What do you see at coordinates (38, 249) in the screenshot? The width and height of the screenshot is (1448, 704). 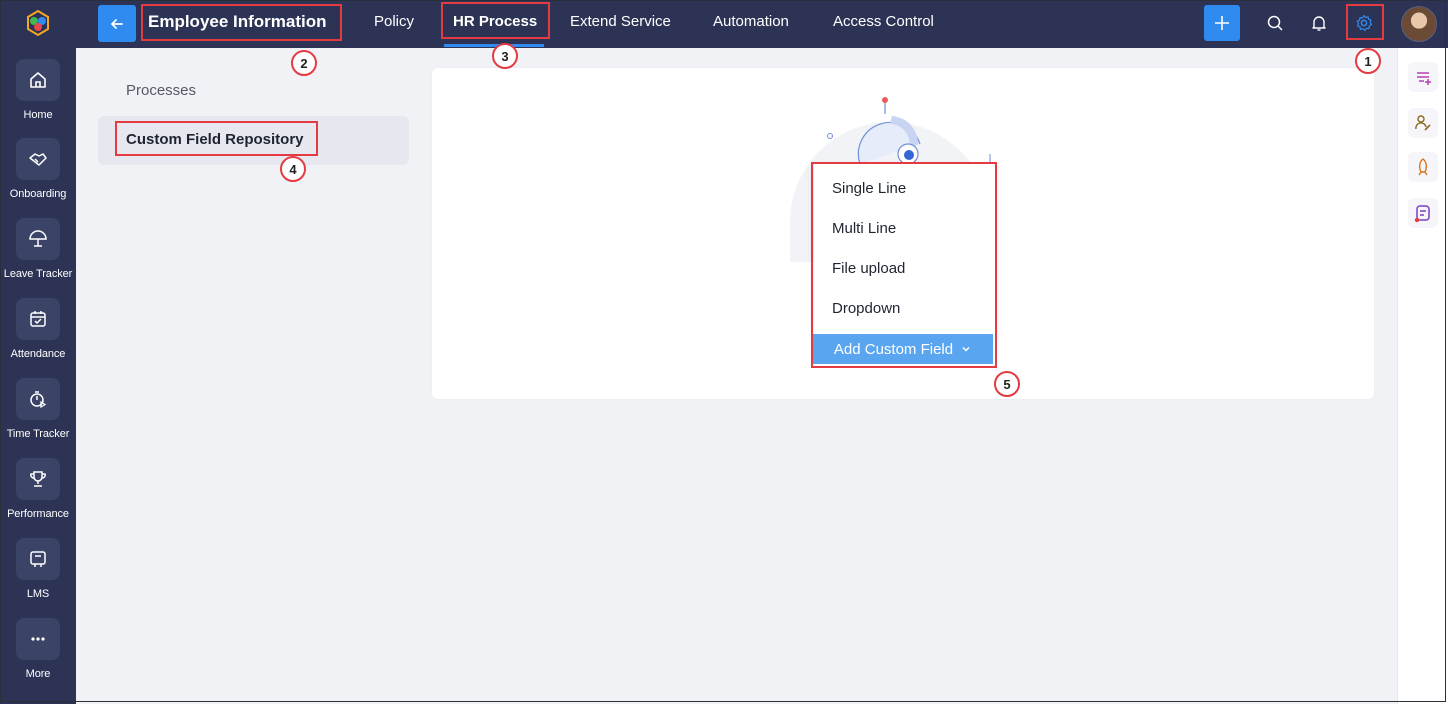 I see `sidebar-item-leave-tracker: Leave Tracker` at bounding box center [38, 249].